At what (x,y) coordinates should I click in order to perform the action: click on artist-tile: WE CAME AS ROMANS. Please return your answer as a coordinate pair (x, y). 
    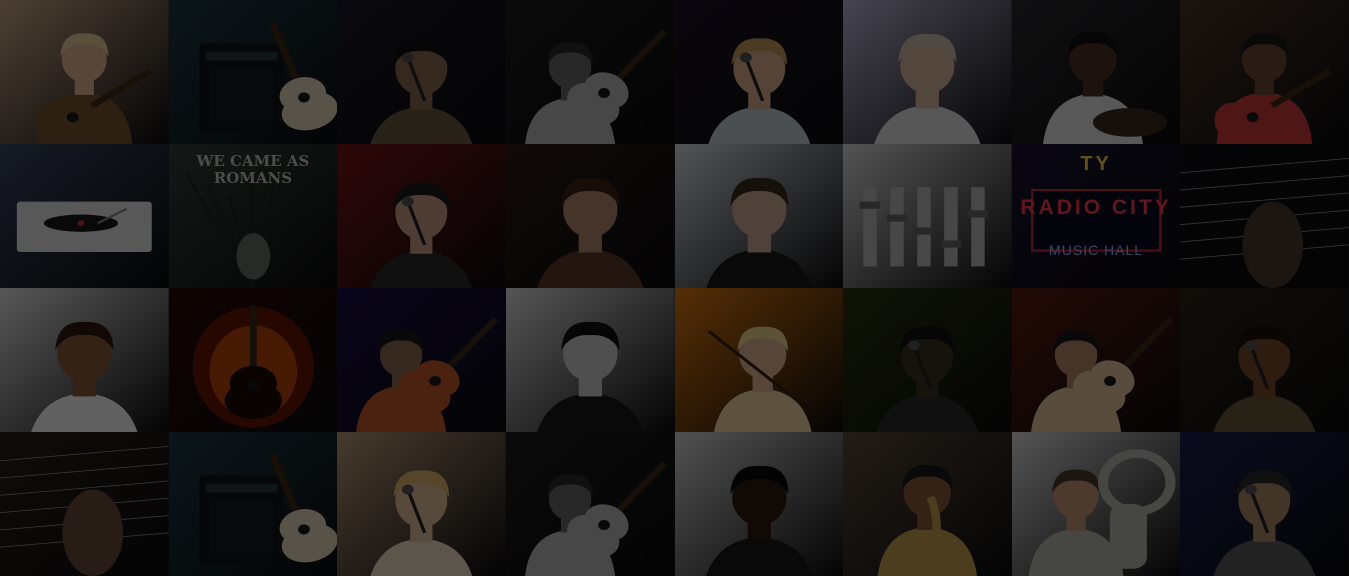
    Looking at the image, I should click on (253, 216).